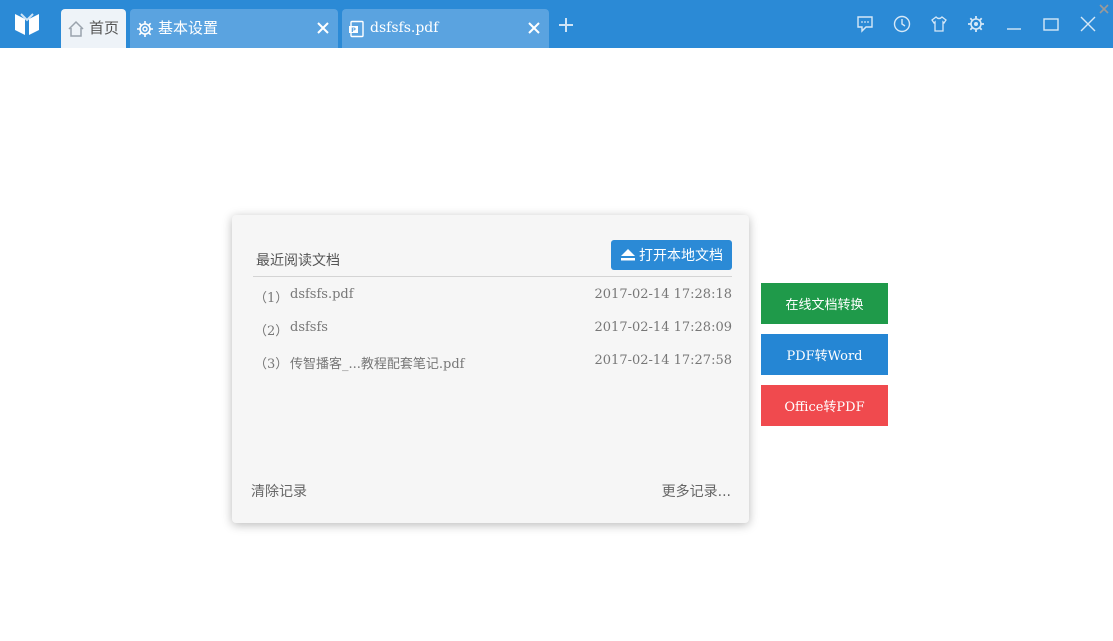 This screenshot has width=1113, height=641. I want to click on list-item-time: 2017-02-14 17:28:09, so click(663, 327).